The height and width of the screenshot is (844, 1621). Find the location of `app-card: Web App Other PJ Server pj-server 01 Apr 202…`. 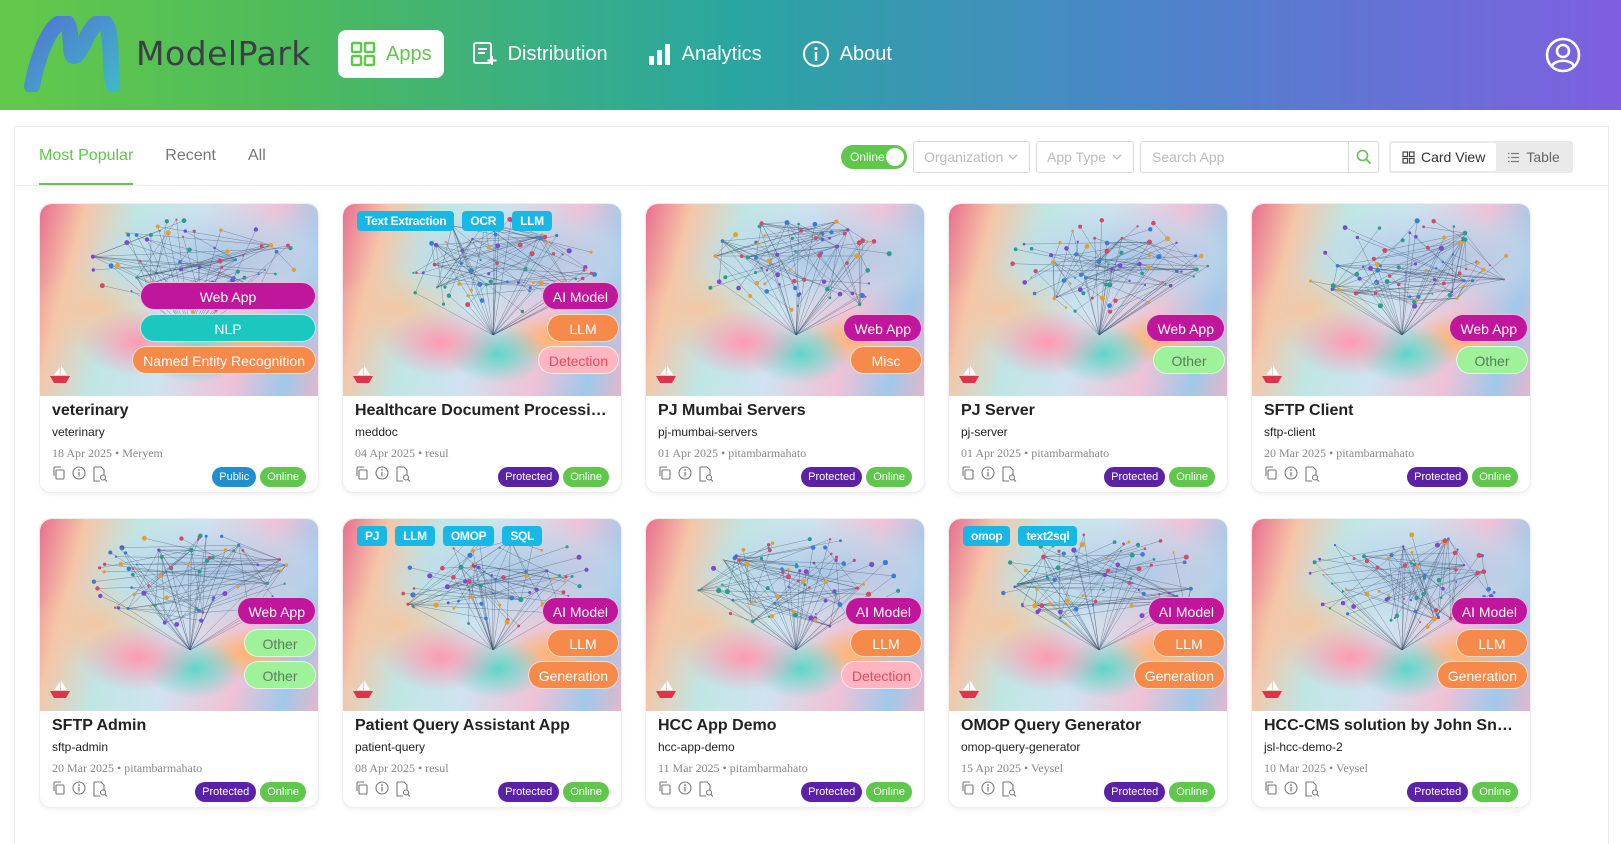

app-card: Web App Other PJ Server pj-server 01 Apr 202… is located at coordinates (1088, 348).